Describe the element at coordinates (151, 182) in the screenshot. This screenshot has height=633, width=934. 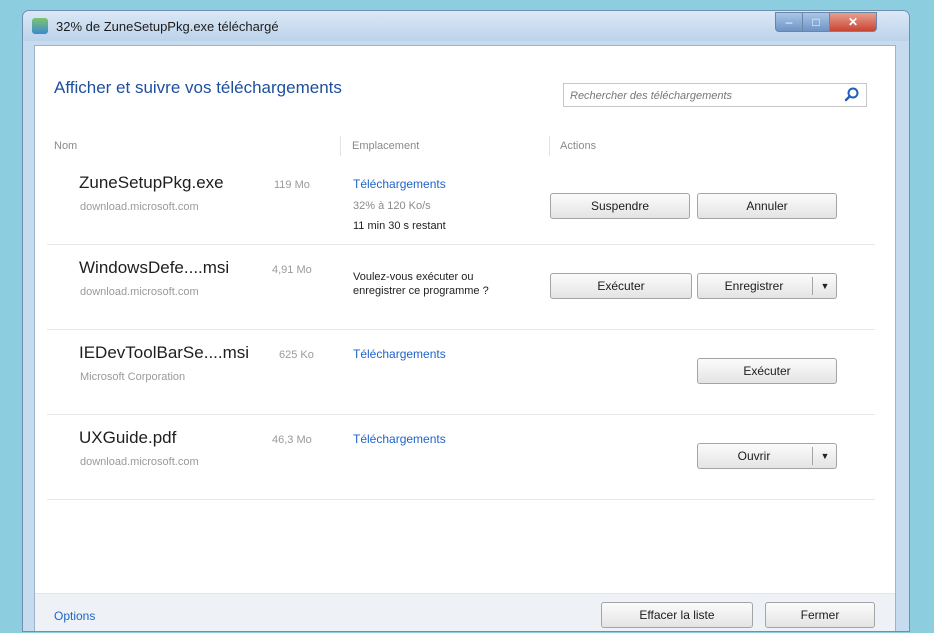
I see `file-name: ZuneSetupPkg.exe` at that location.